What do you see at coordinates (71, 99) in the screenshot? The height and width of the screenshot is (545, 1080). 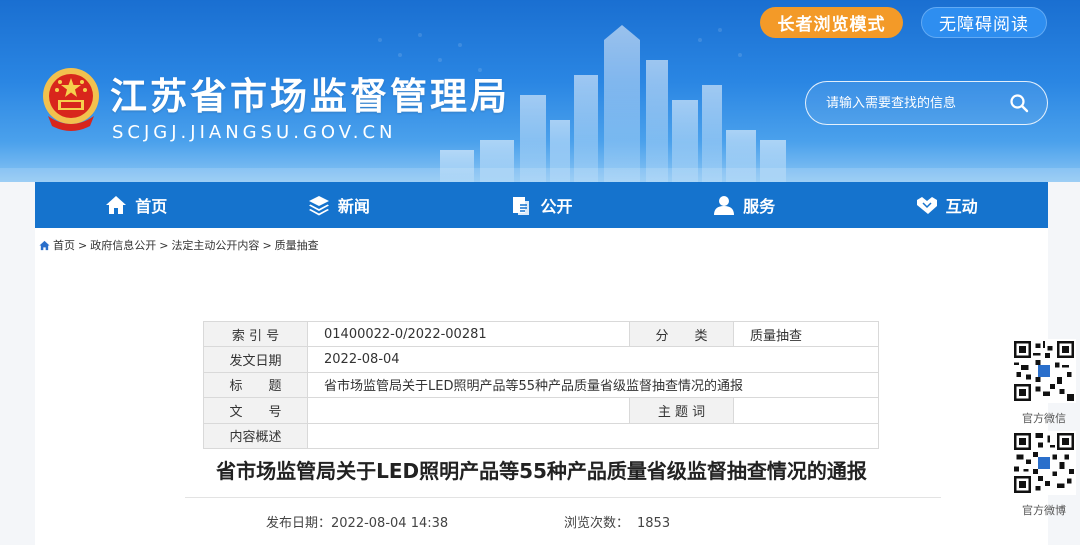 I see `national-emblem-logo` at bounding box center [71, 99].